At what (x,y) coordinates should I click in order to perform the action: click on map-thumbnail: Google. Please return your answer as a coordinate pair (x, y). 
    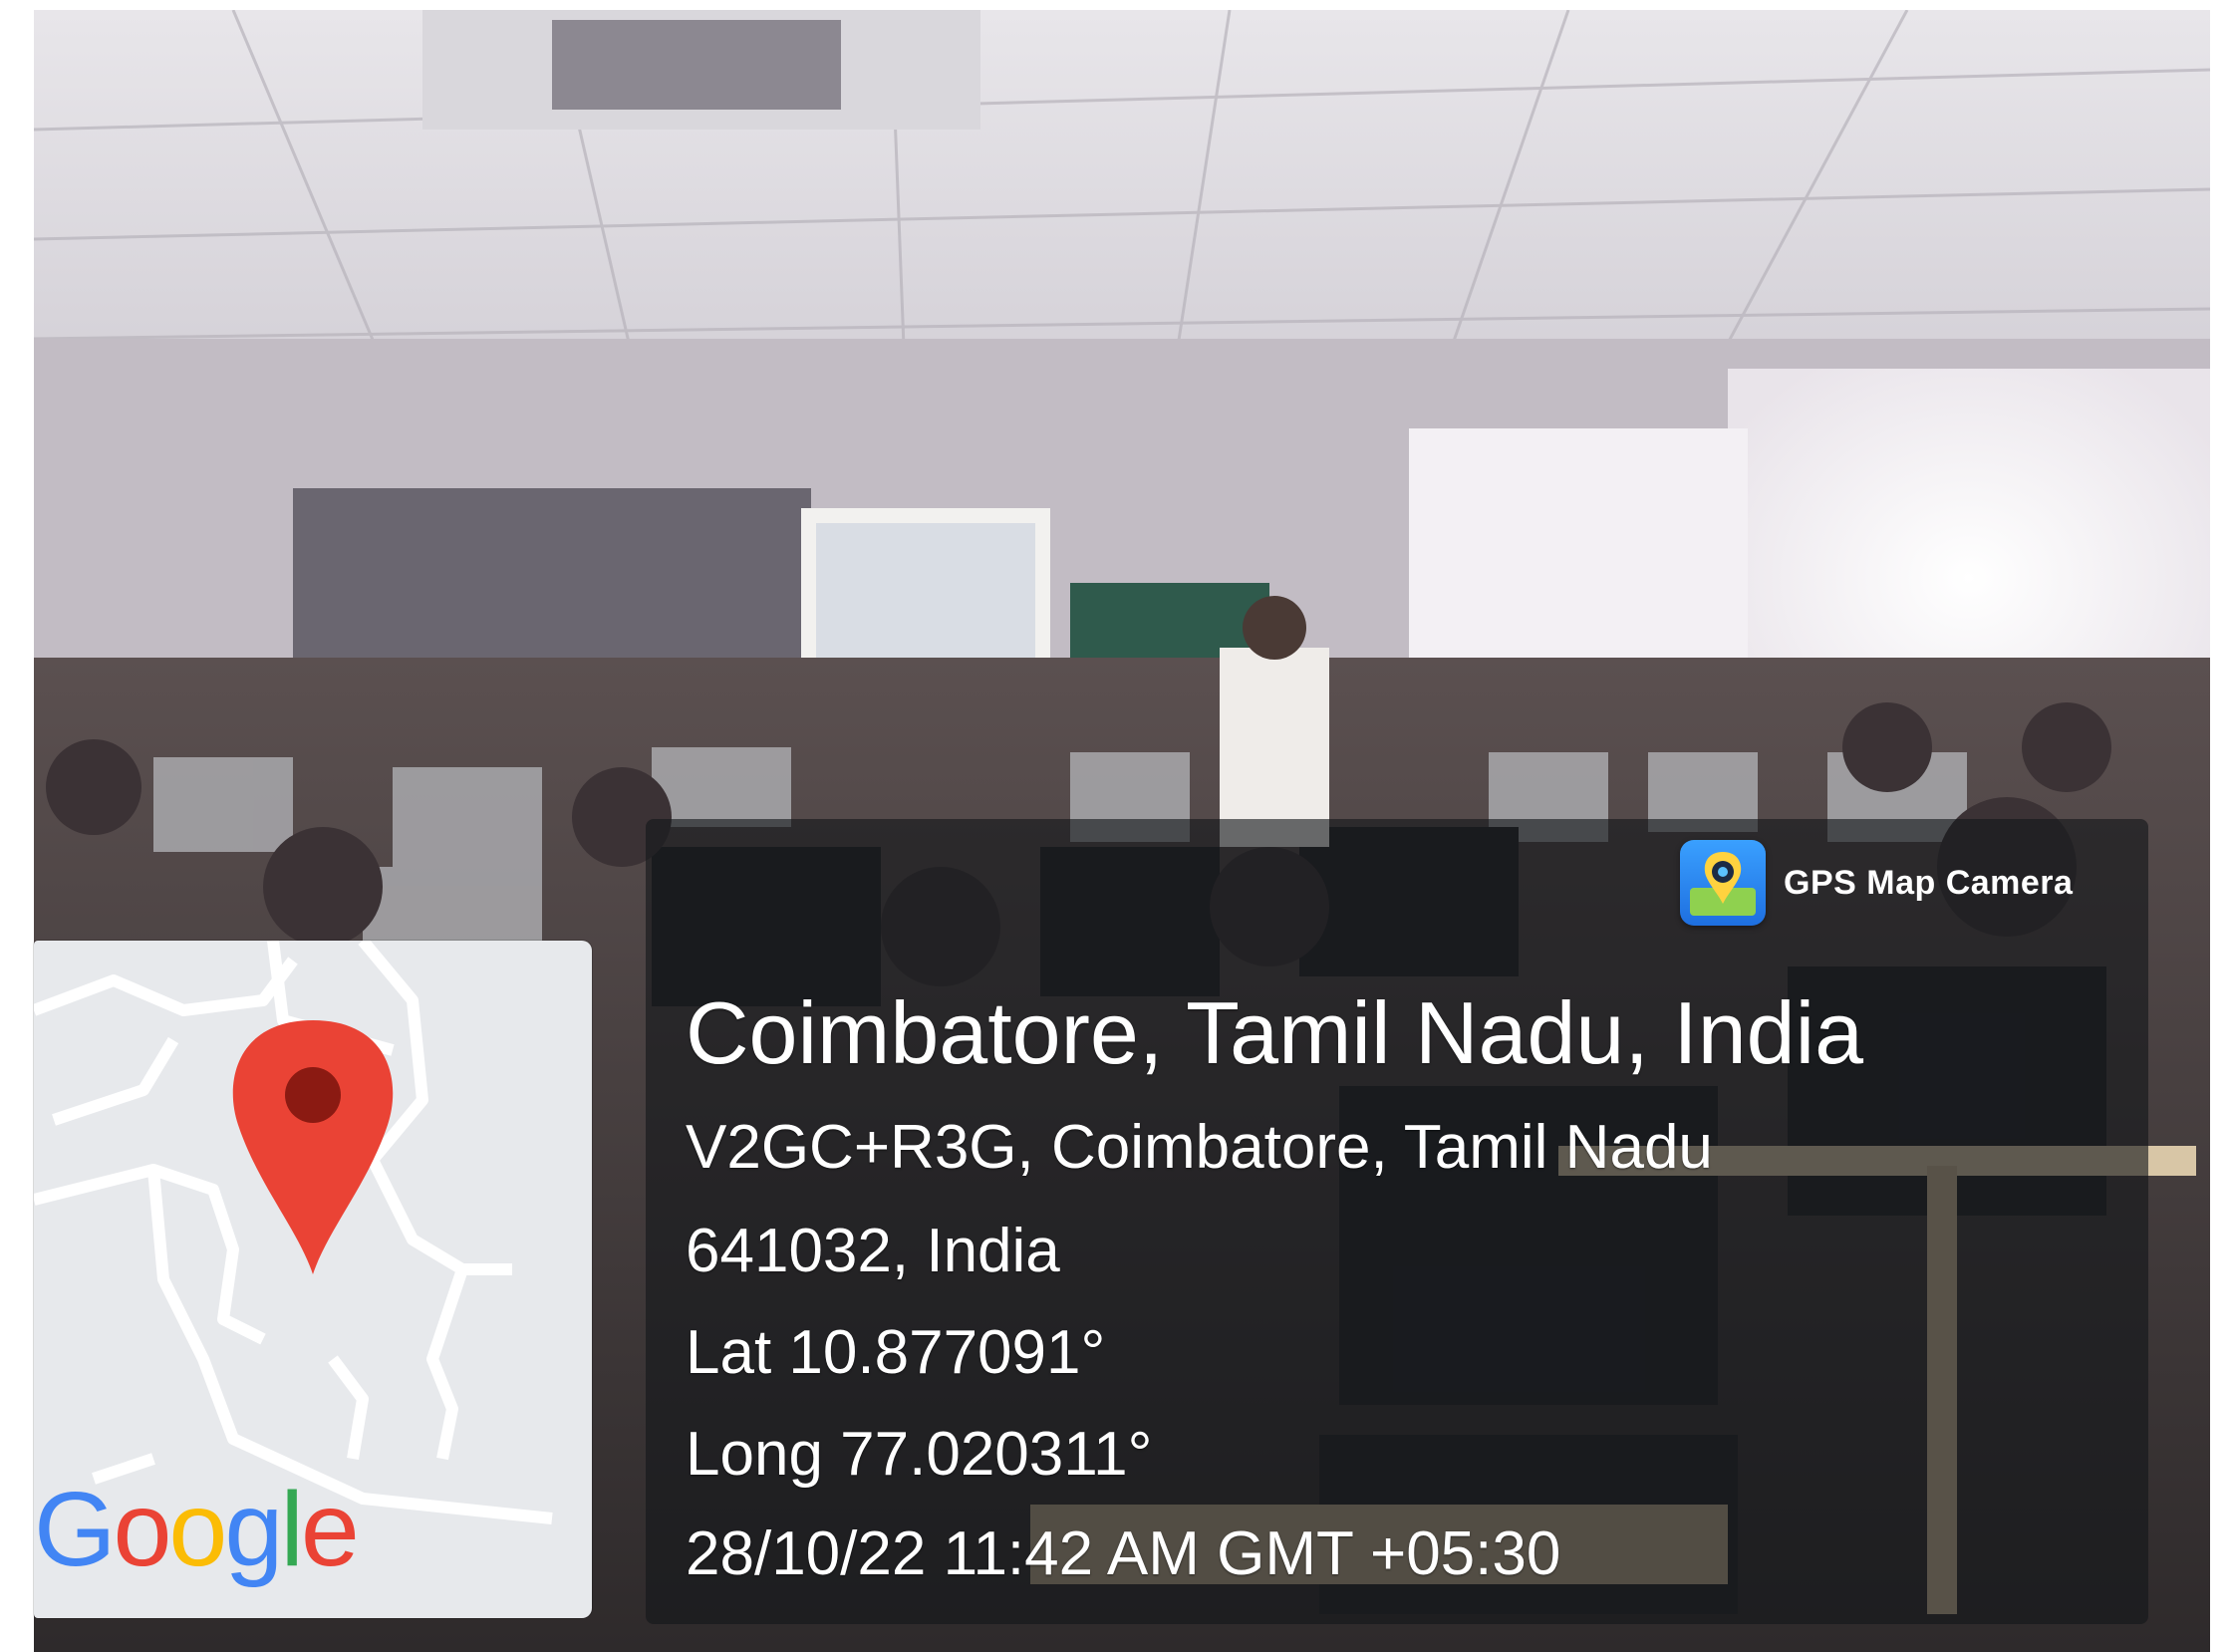
    Looking at the image, I should click on (313, 1279).